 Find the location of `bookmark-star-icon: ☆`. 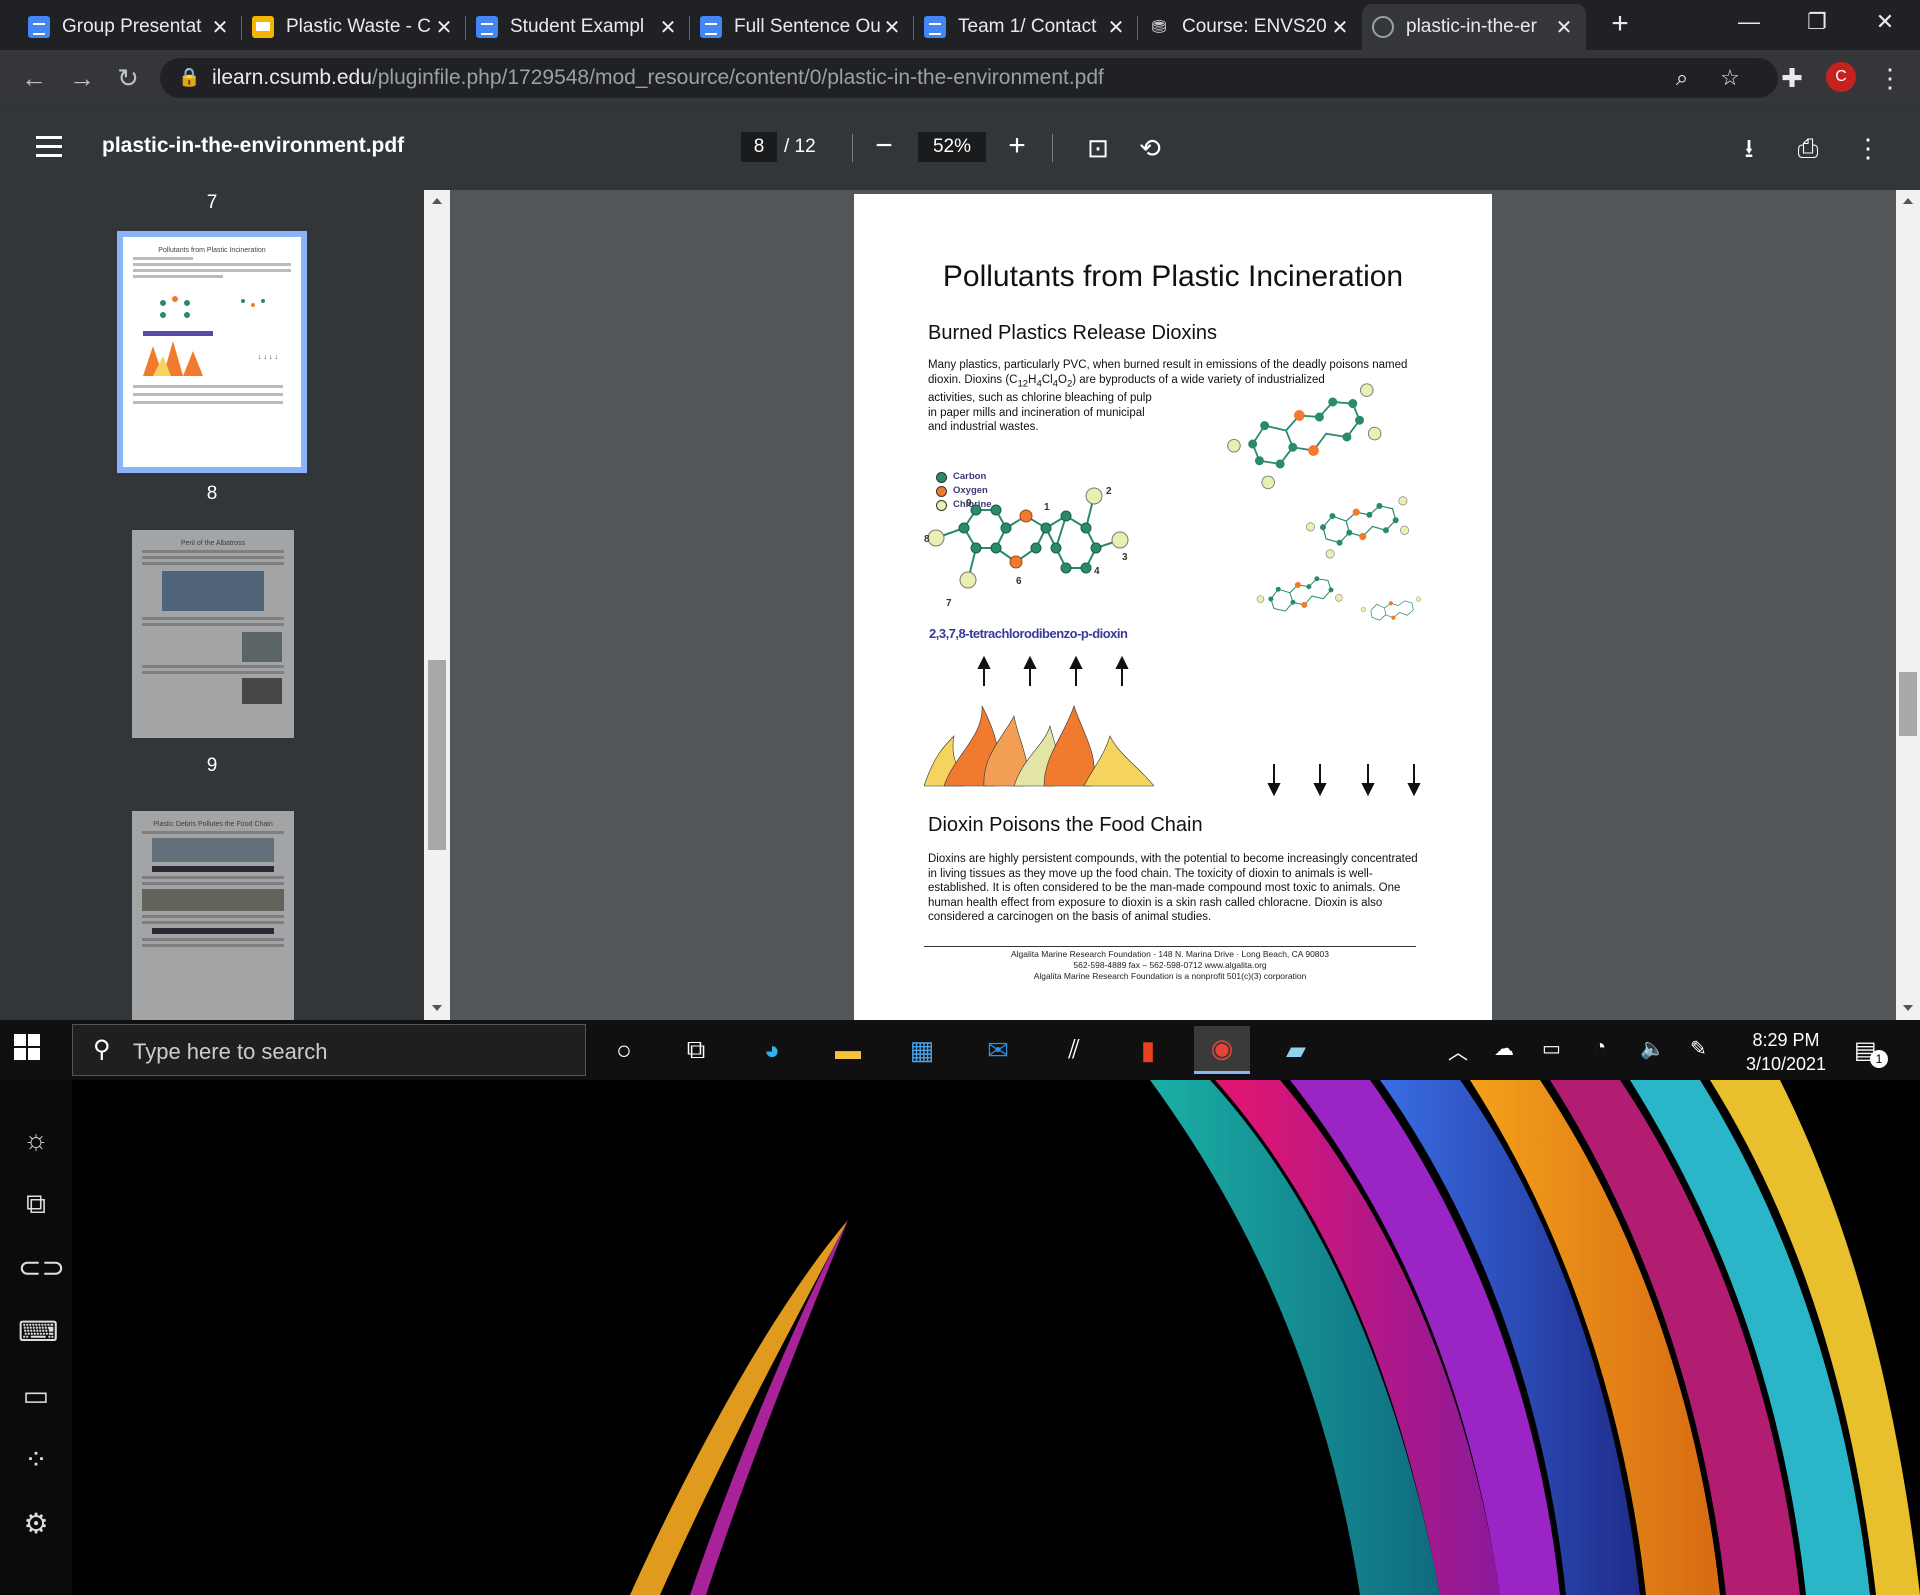

bookmark-star-icon: ☆ is located at coordinates (1730, 78).